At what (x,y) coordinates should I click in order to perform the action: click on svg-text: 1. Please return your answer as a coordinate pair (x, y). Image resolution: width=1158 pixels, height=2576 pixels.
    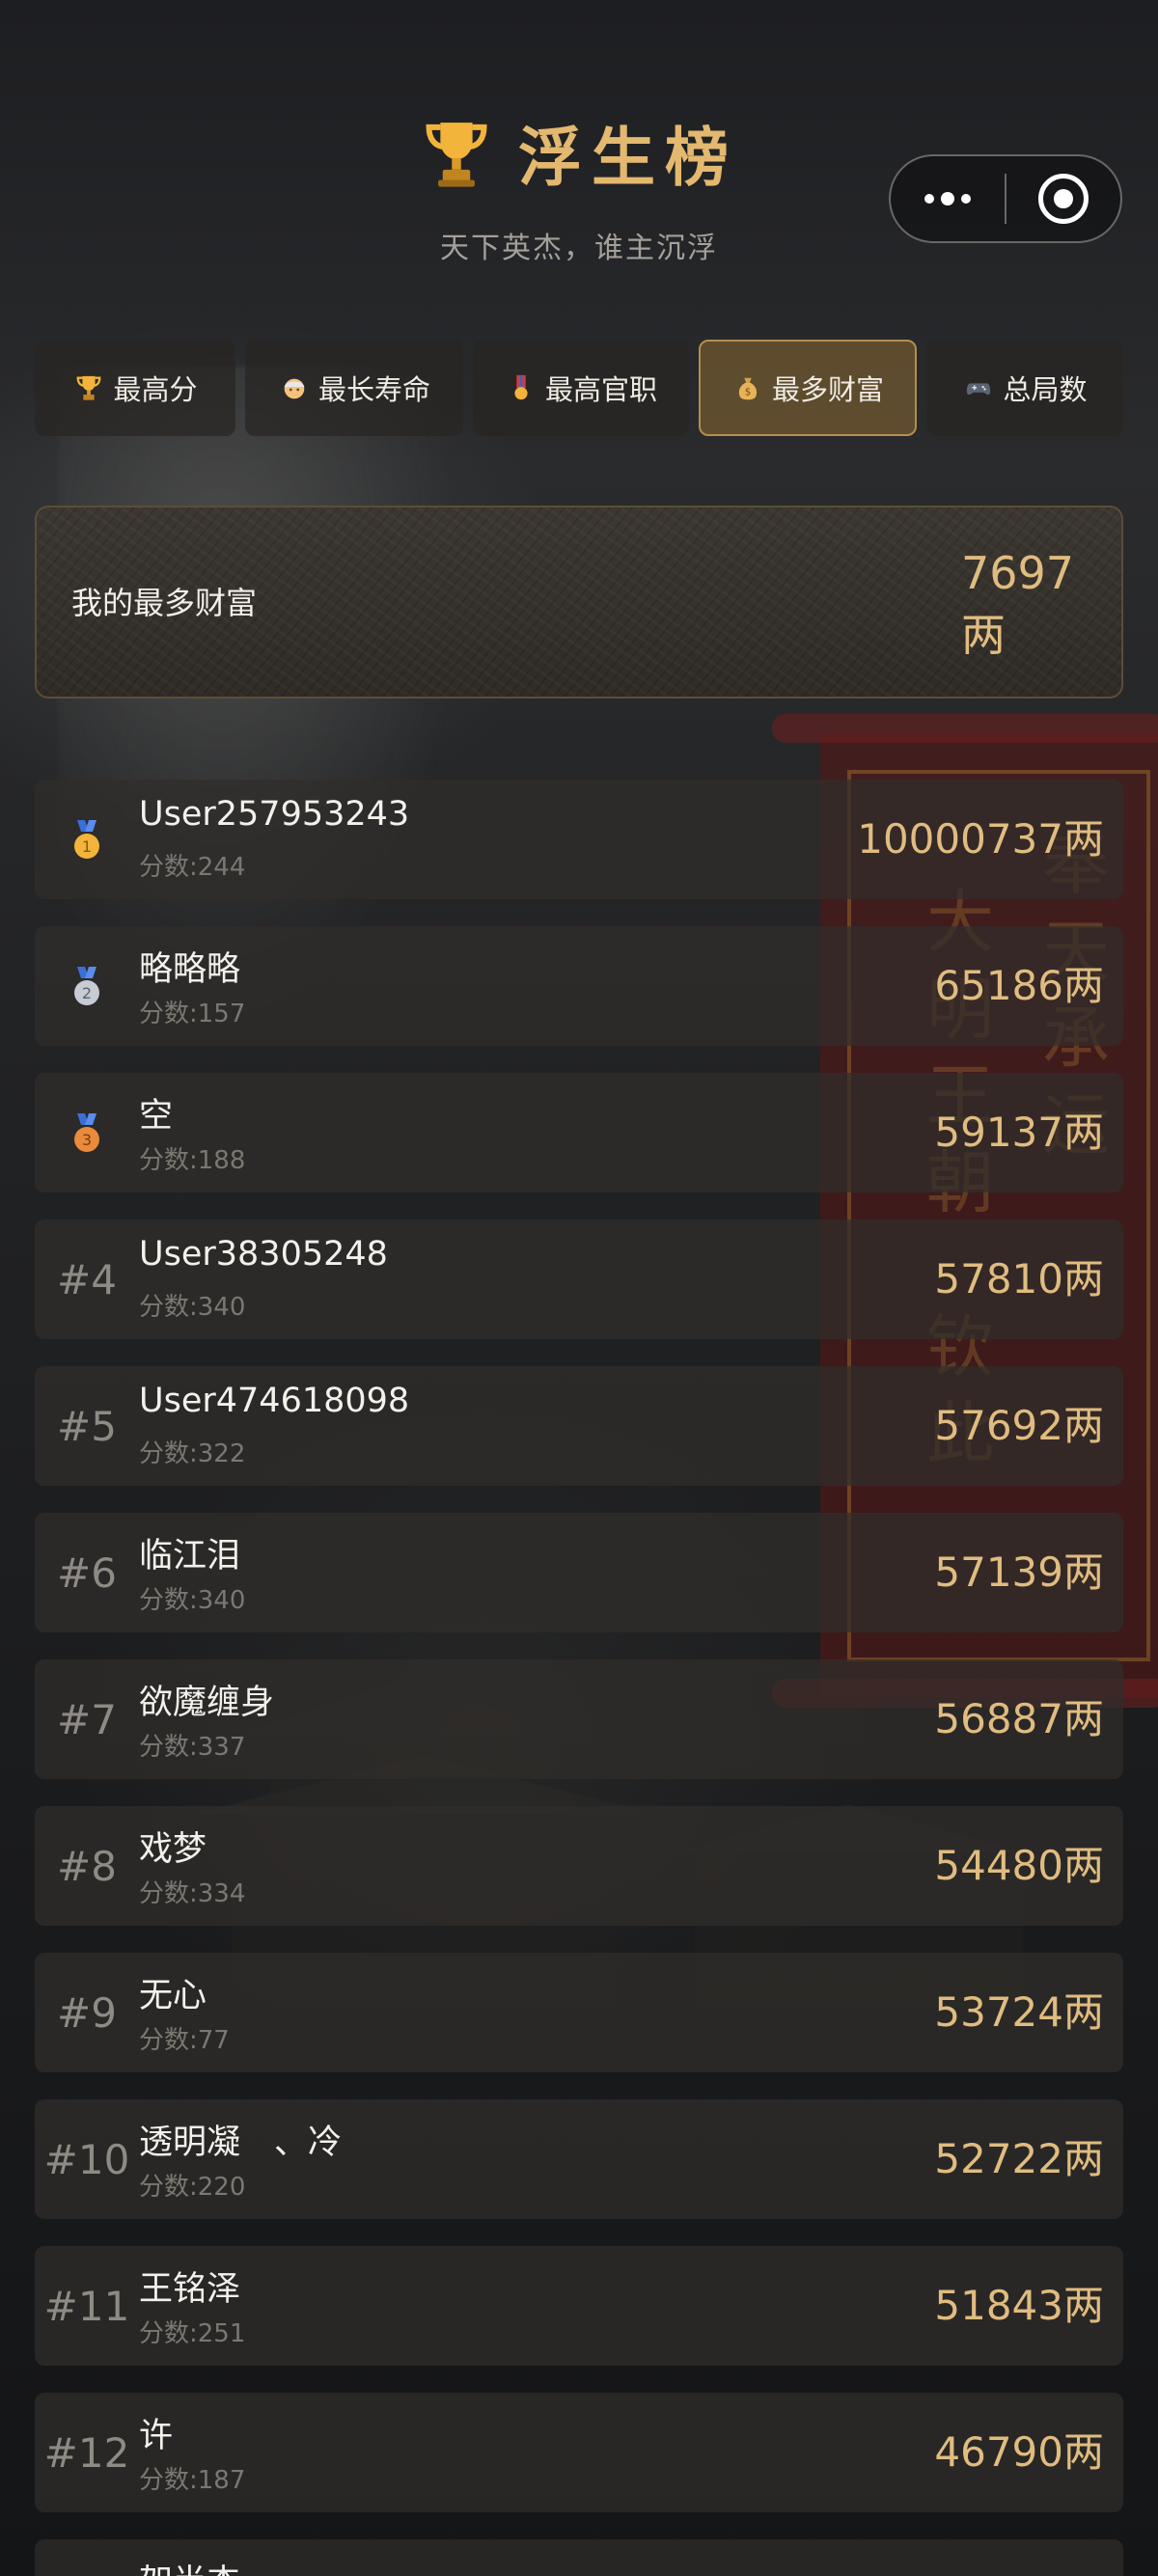
    Looking at the image, I should click on (87, 846).